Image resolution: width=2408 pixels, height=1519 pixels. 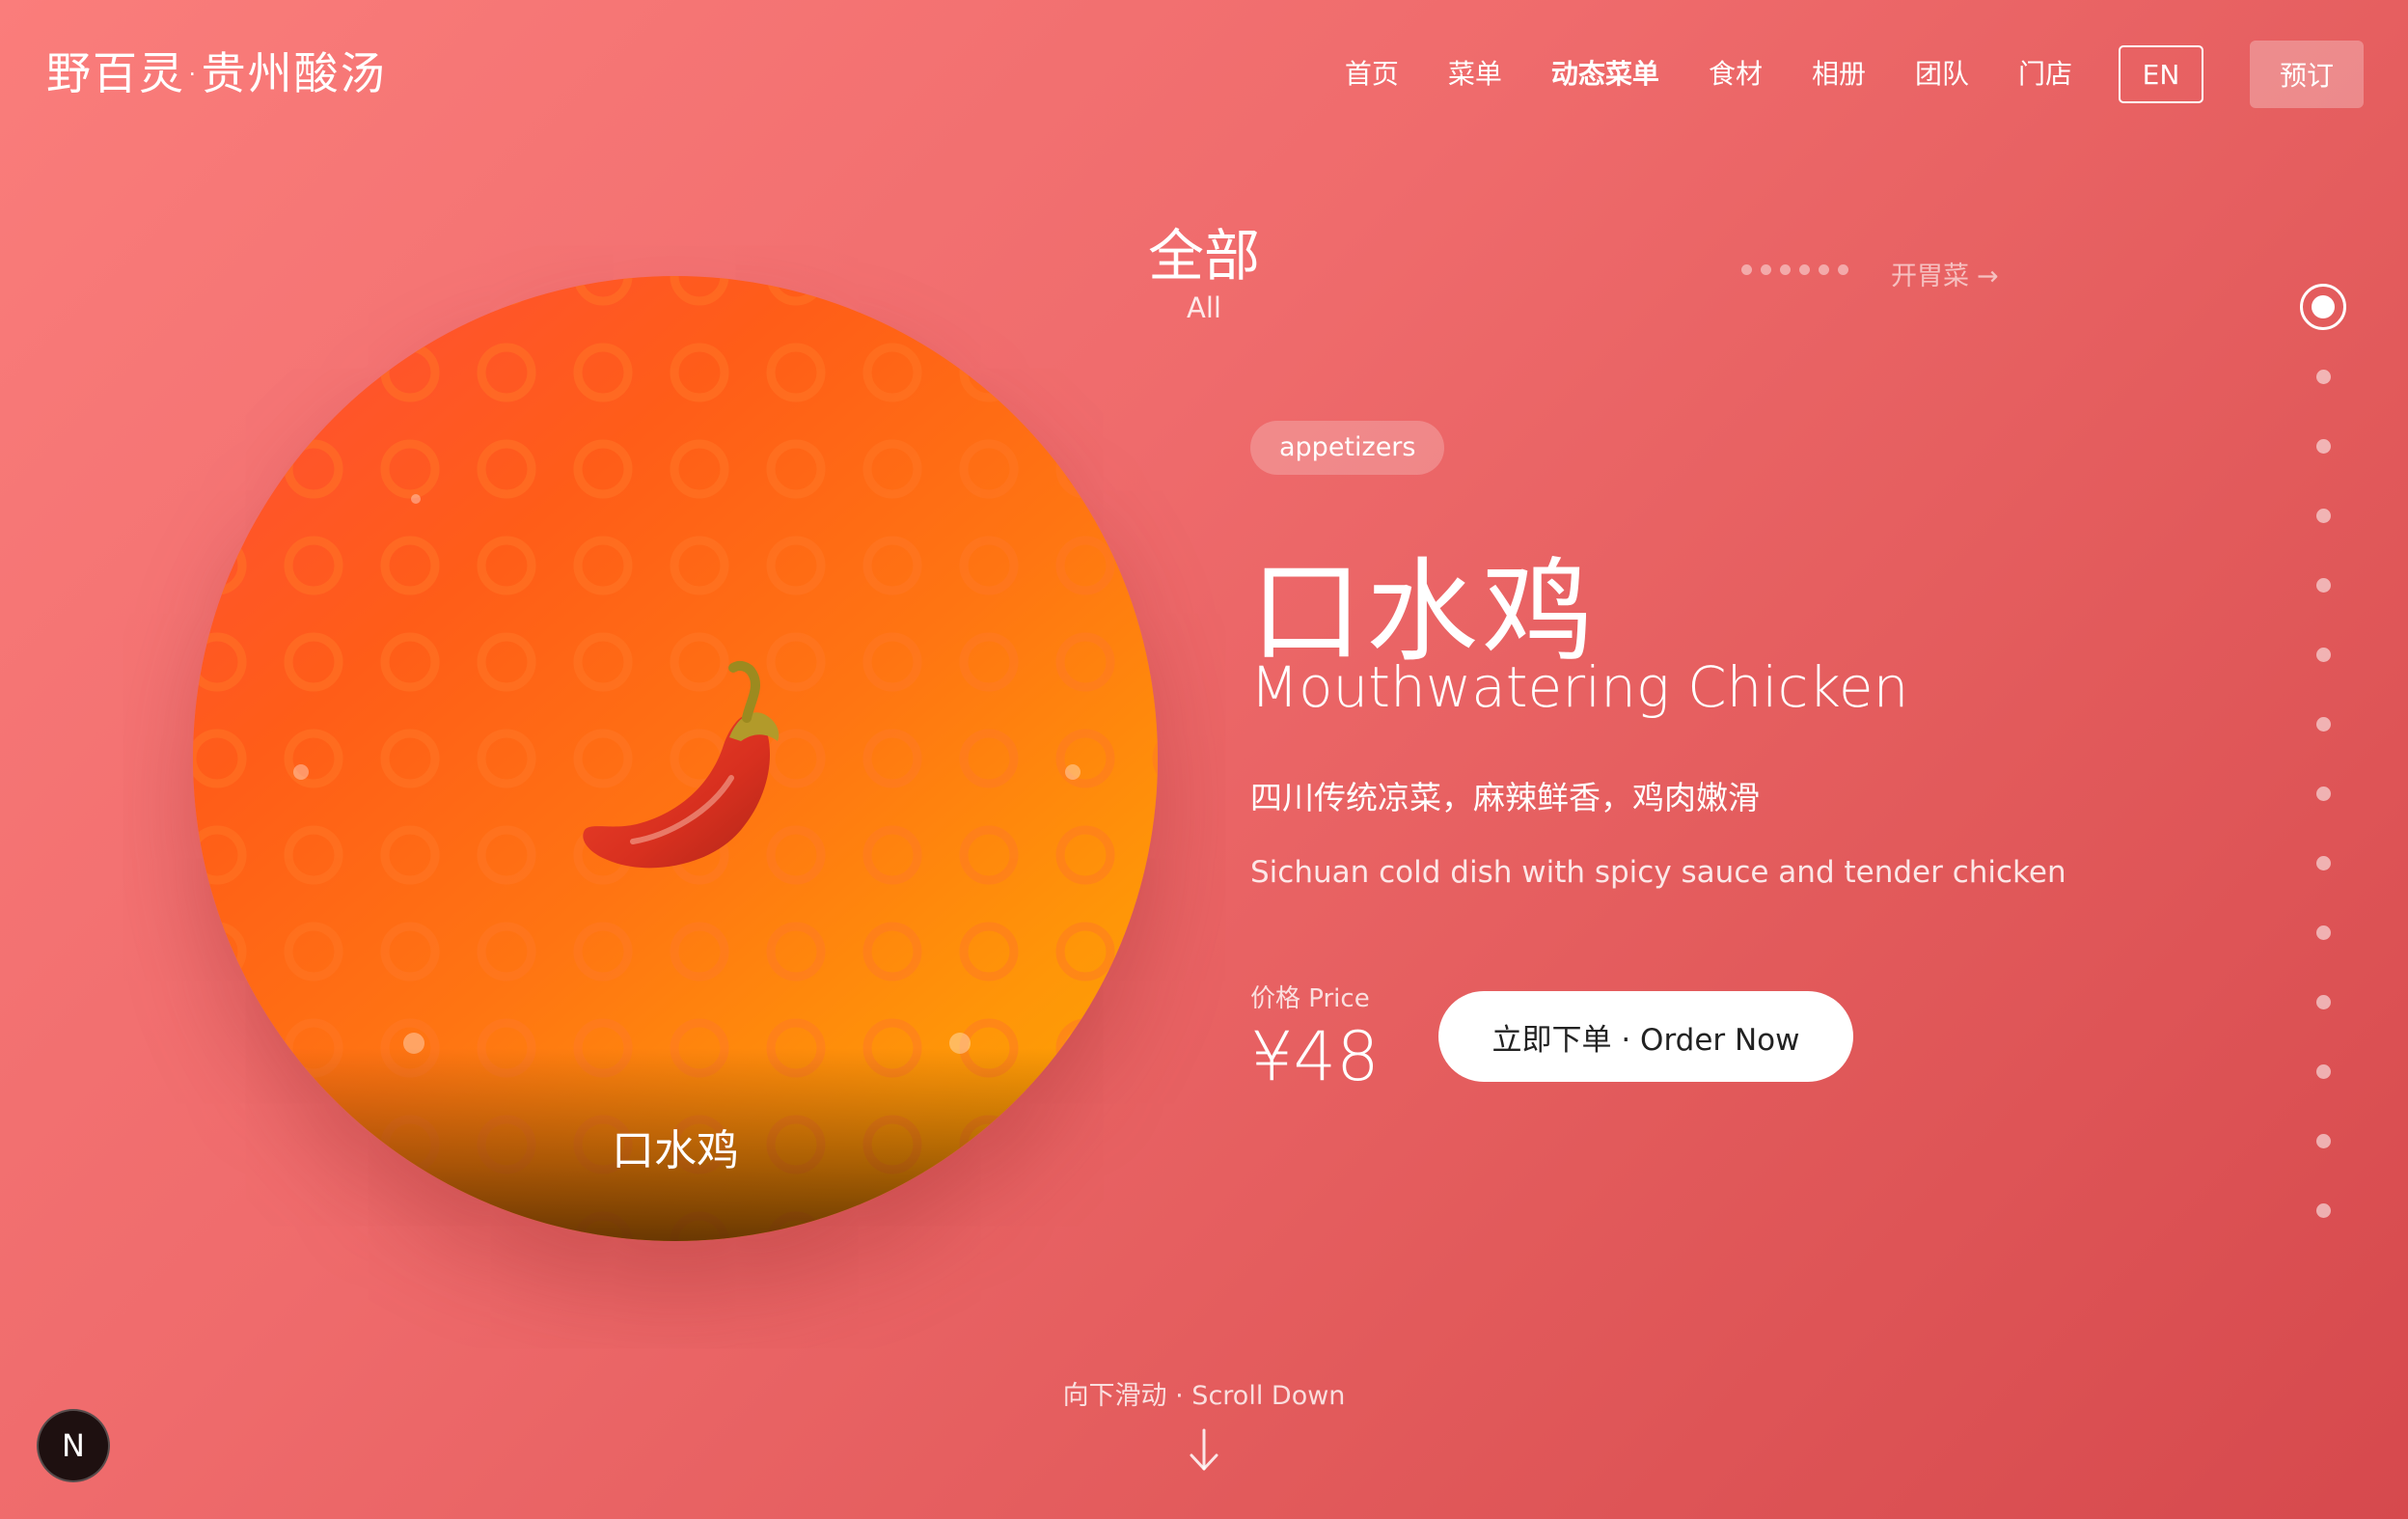 I want to click on price-label: 价格 Price, so click(x=1310, y=998).